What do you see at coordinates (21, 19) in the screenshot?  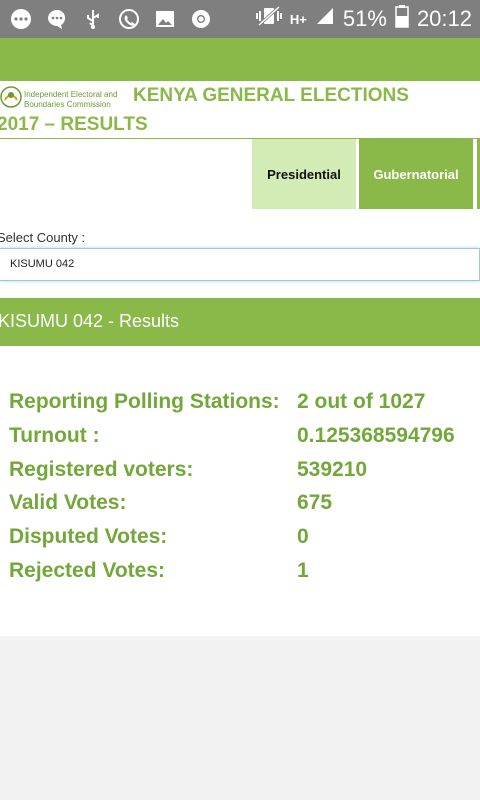 I see `keyboard-icon` at bounding box center [21, 19].